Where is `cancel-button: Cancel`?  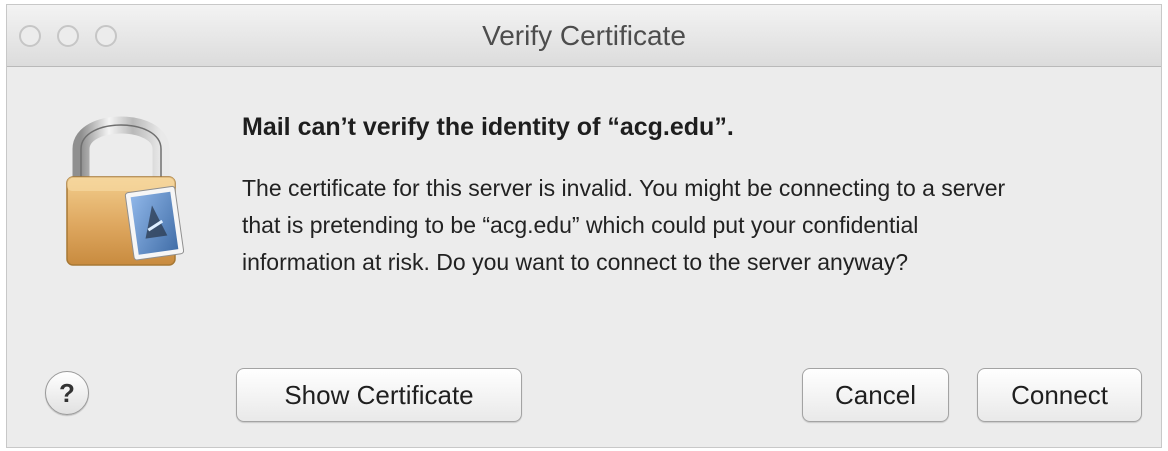
cancel-button: Cancel is located at coordinates (875, 395).